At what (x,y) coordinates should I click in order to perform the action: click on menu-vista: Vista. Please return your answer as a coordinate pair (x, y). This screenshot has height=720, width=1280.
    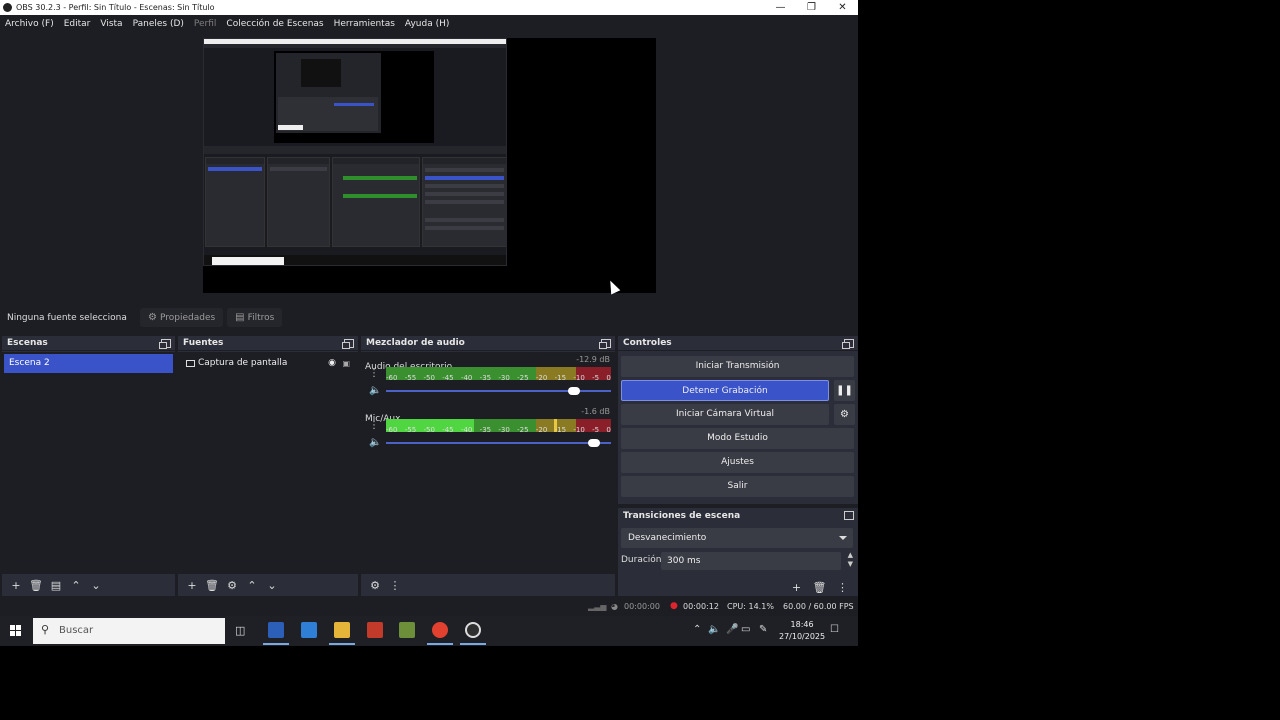
    Looking at the image, I should click on (111, 24).